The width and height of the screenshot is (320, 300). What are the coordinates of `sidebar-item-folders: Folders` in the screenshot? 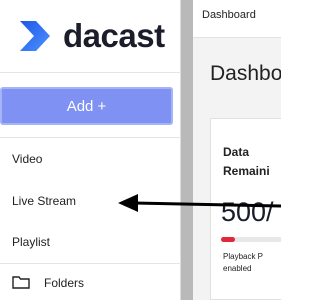 It's located at (90, 282).